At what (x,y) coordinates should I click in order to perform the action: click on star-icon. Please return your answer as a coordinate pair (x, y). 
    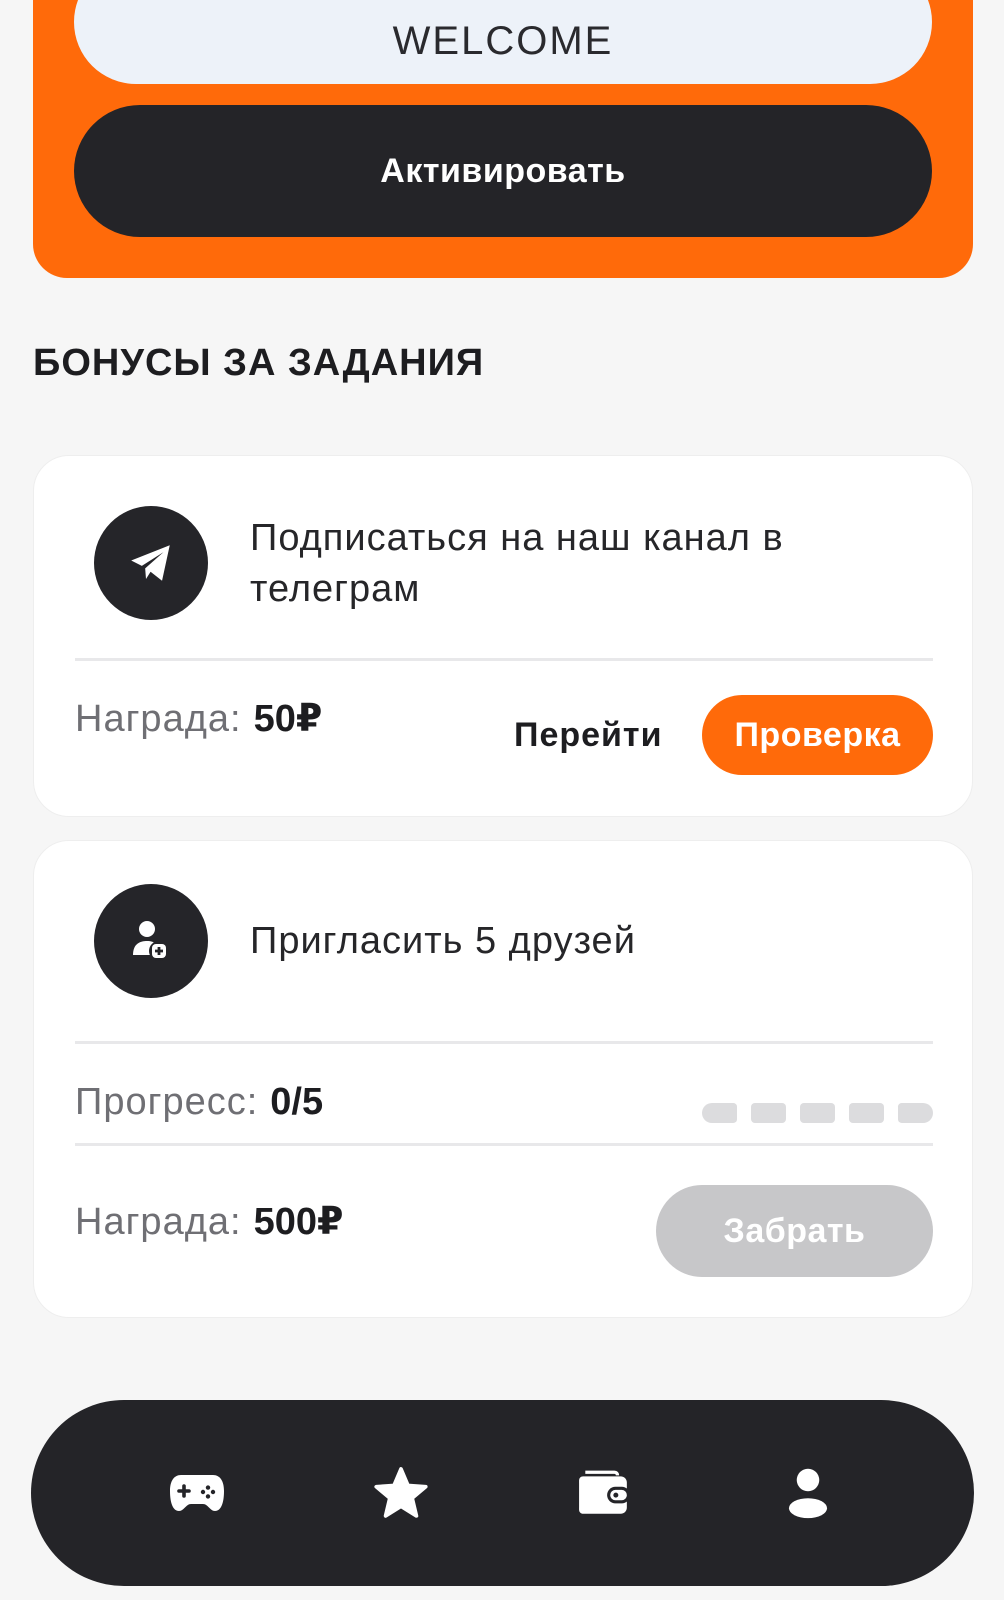
    Looking at the image, I should click on (401, 1492).